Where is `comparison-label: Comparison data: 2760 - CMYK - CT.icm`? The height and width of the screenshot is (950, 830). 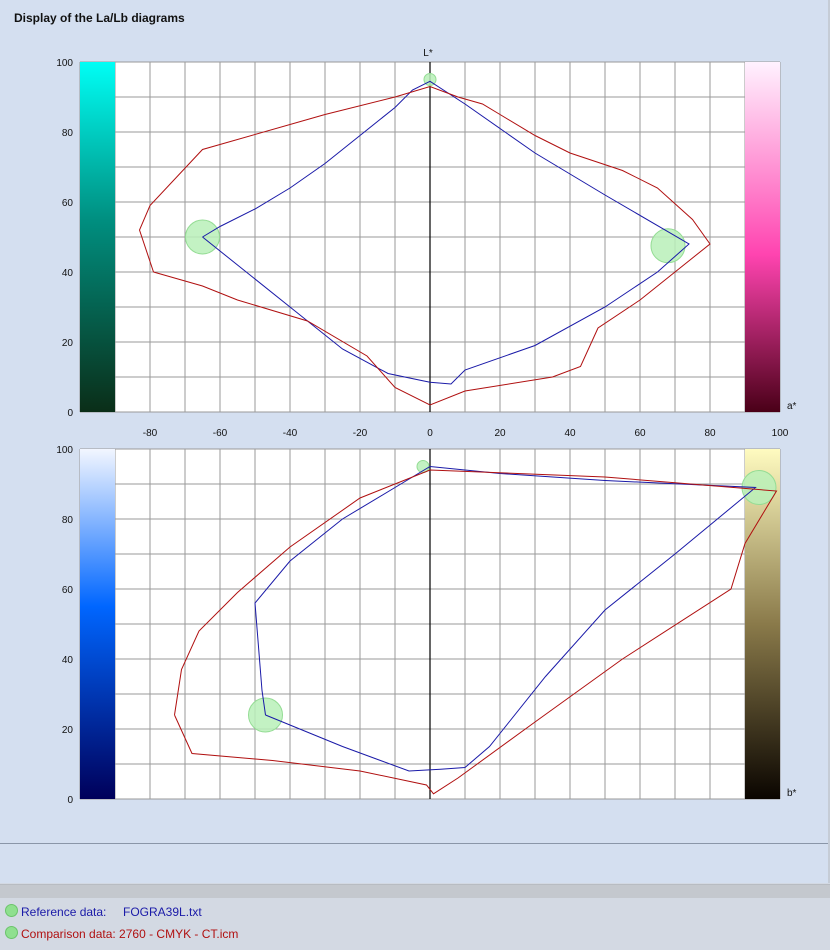
comparison-label: Comparison data: 2760 - CMYK - CT.icm is located at coordinates (130, 934).